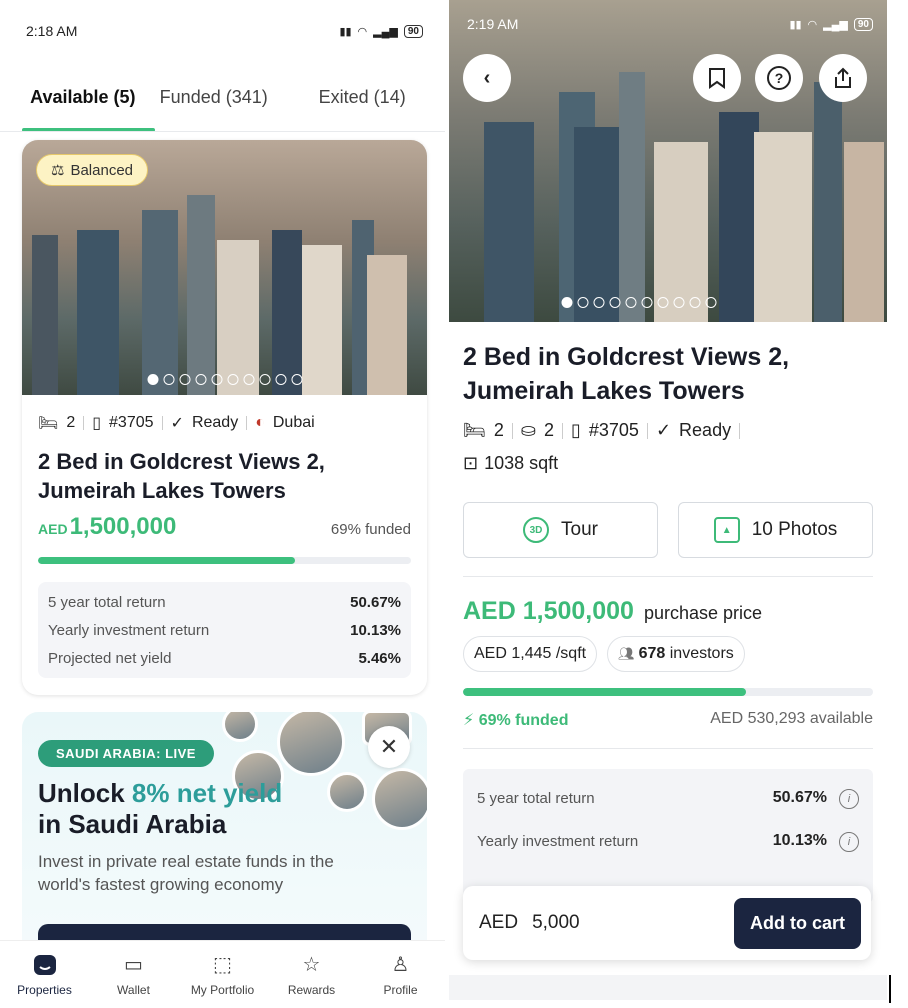 The height and width of the screenshot is (1008, 908). What do you see at coordinates (667, 923) in the screenshot?
I see `add-to-cart-bar: AED 5,000 Add to cart` at bounding box center [667, 923].